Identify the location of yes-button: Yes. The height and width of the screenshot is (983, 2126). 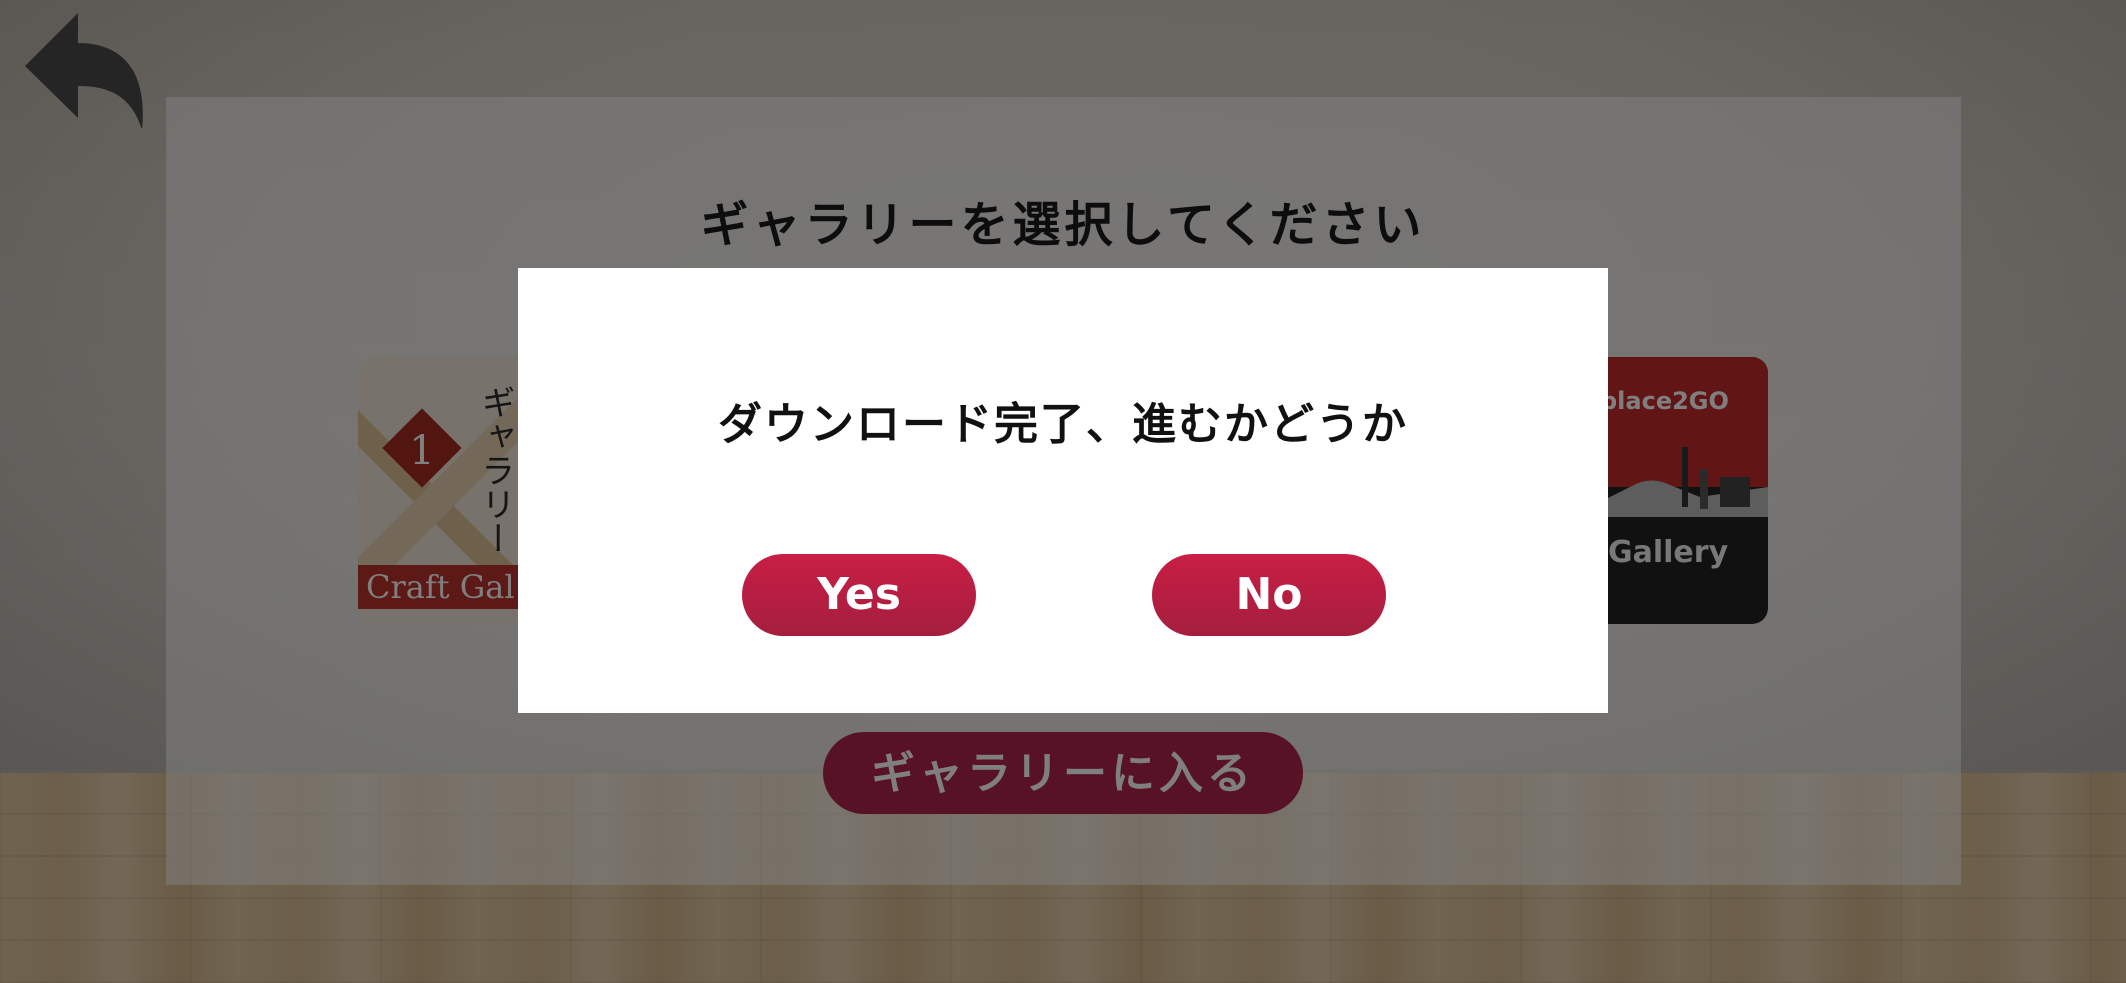
(859, 595).